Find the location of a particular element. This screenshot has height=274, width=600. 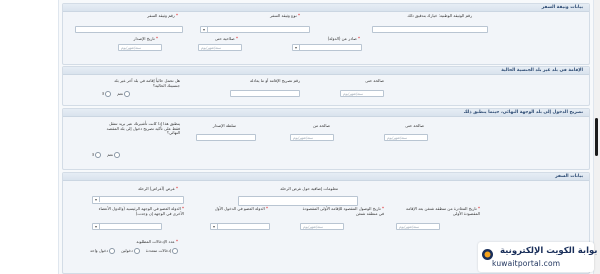

doc-type-label: * نوع وثيقة السفر is located at coordinates (285, 15).